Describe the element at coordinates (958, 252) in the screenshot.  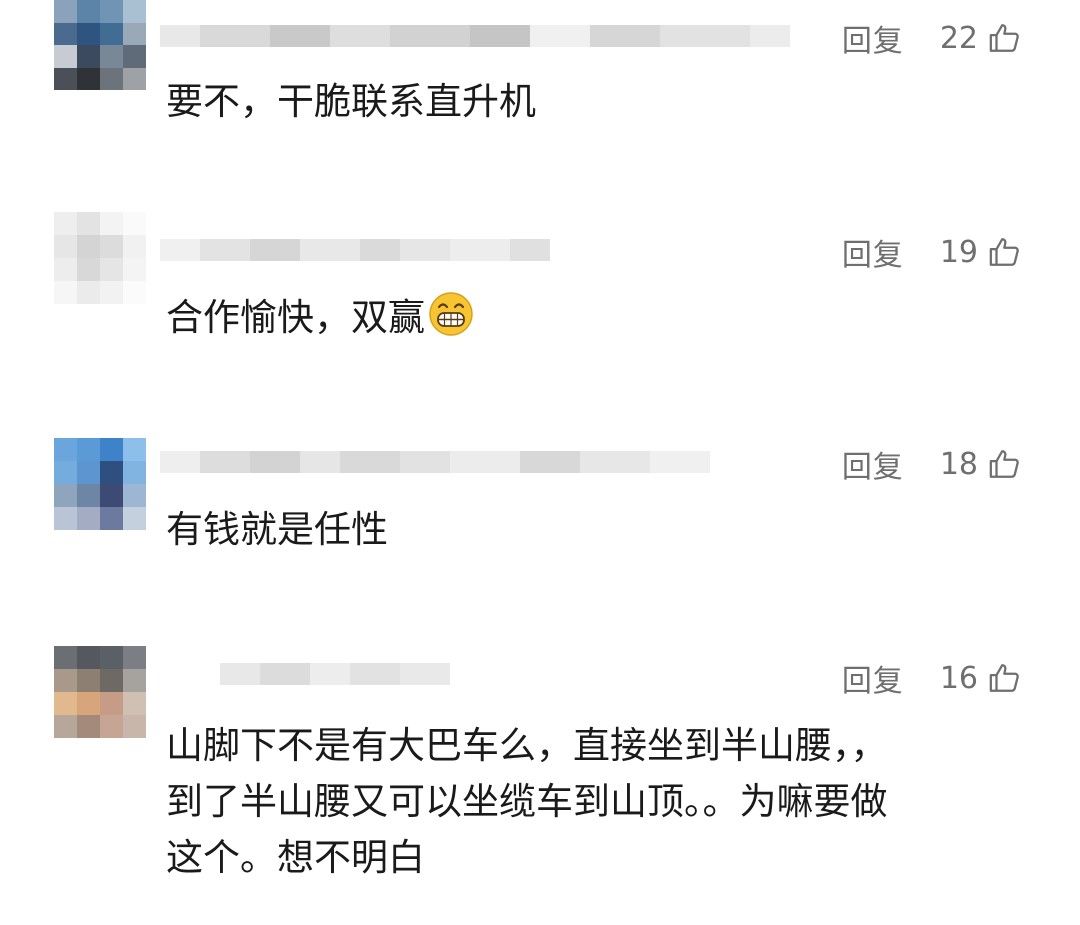
I see `like-count: 19` at that location.